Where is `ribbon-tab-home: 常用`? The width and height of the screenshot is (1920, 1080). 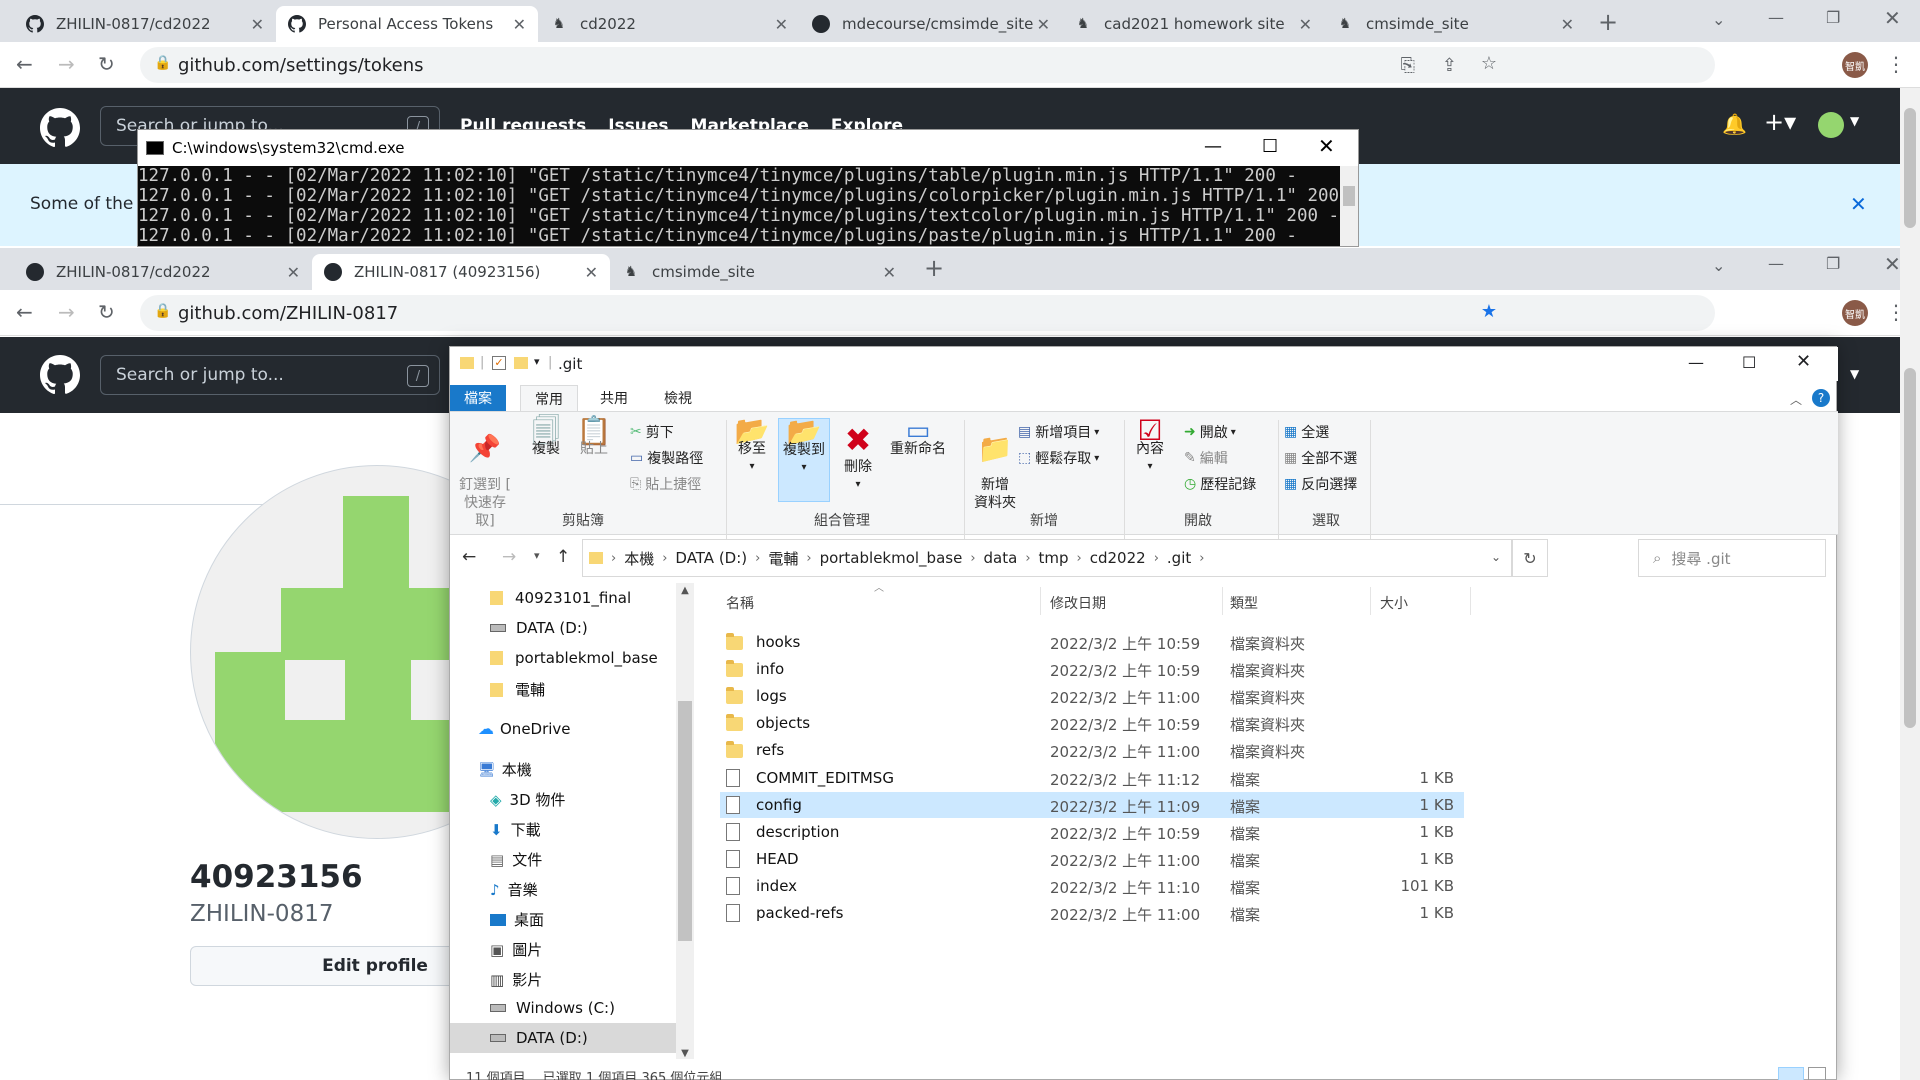
ribbon-tab-home: 常用 is located at coordinates (549, 398).